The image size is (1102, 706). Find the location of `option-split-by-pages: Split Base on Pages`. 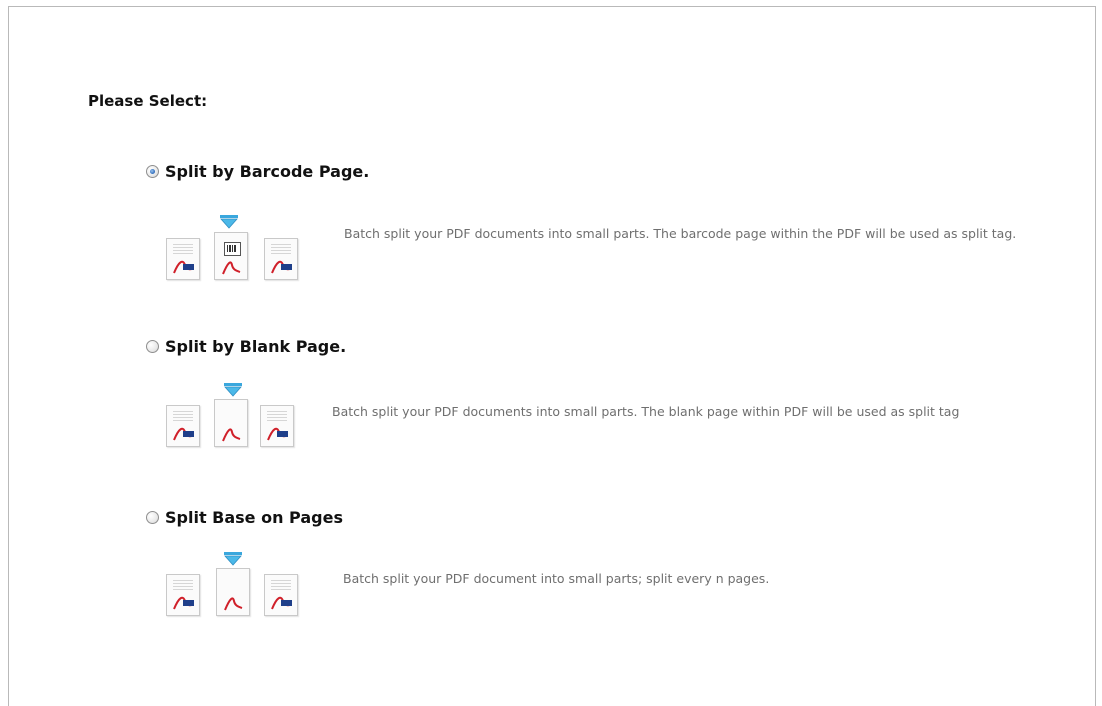

option-split-by-pages: Split Base on Pages is located at coordinates (244, 517).